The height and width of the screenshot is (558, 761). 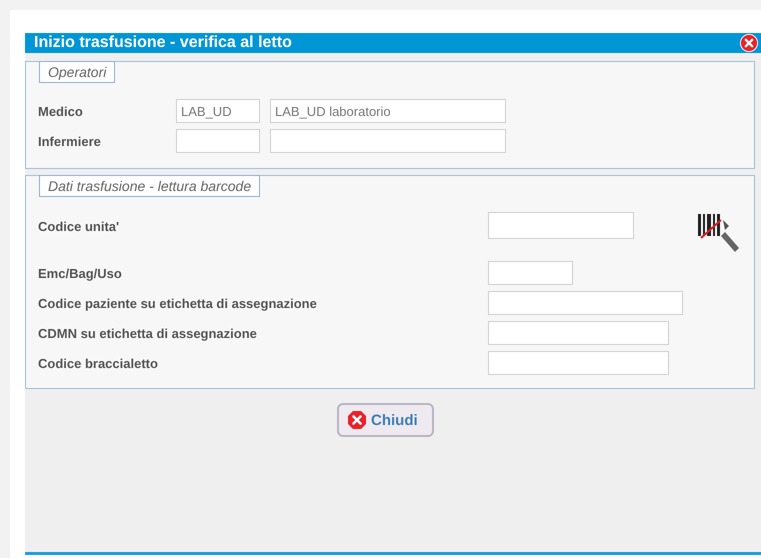 I want to click on field-label: Codice unita', so click(x=79, y=226).